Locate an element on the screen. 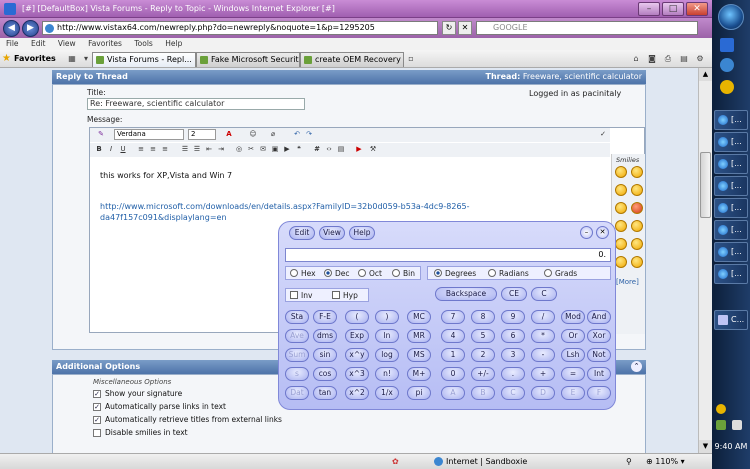  calc-key: C is located at coordinates (513, 393).